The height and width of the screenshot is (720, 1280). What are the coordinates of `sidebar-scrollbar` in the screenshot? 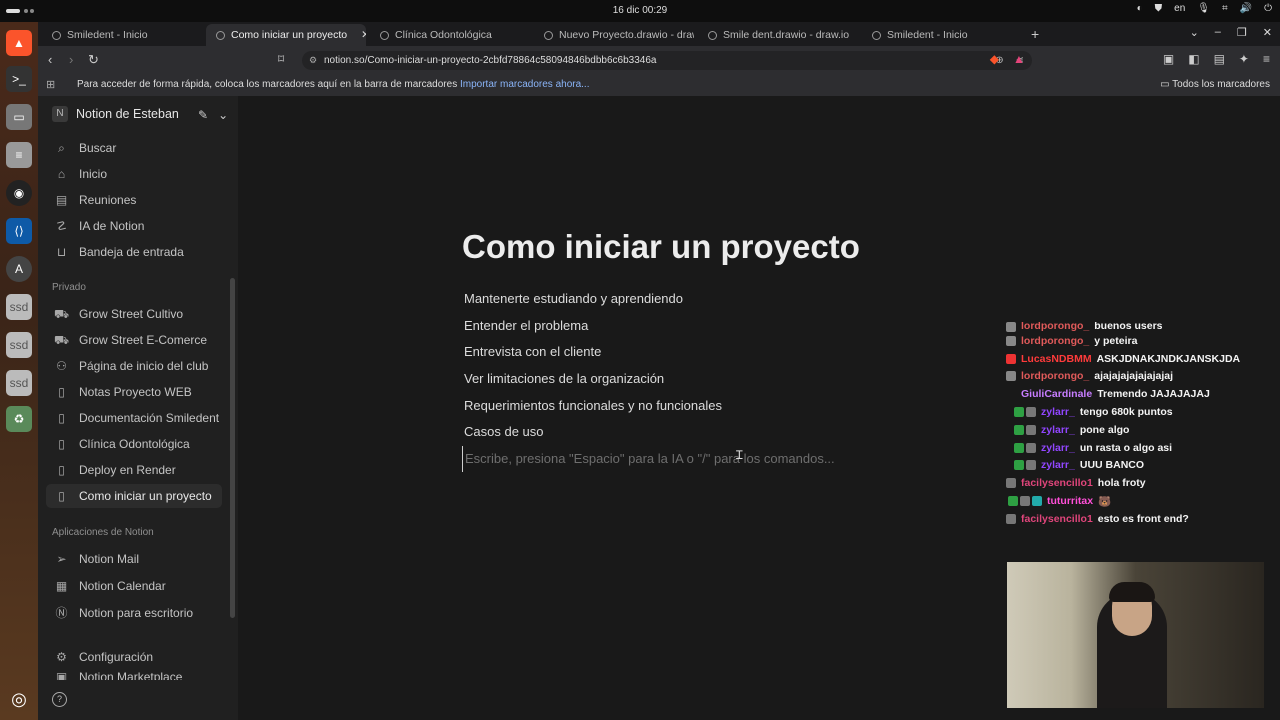 It's located at (232, 448).